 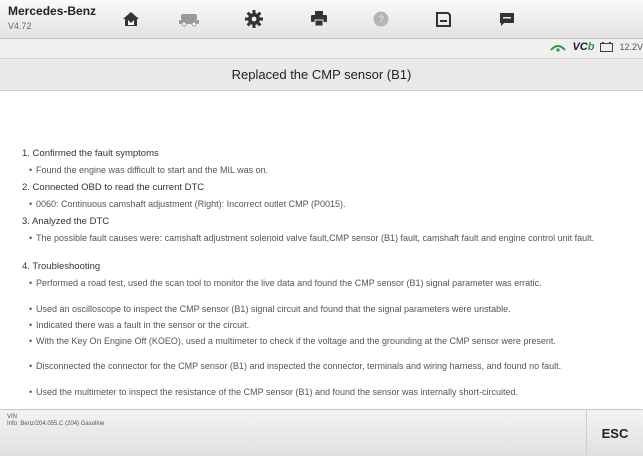 I want to click on print-button, so click(x=319, y=19).